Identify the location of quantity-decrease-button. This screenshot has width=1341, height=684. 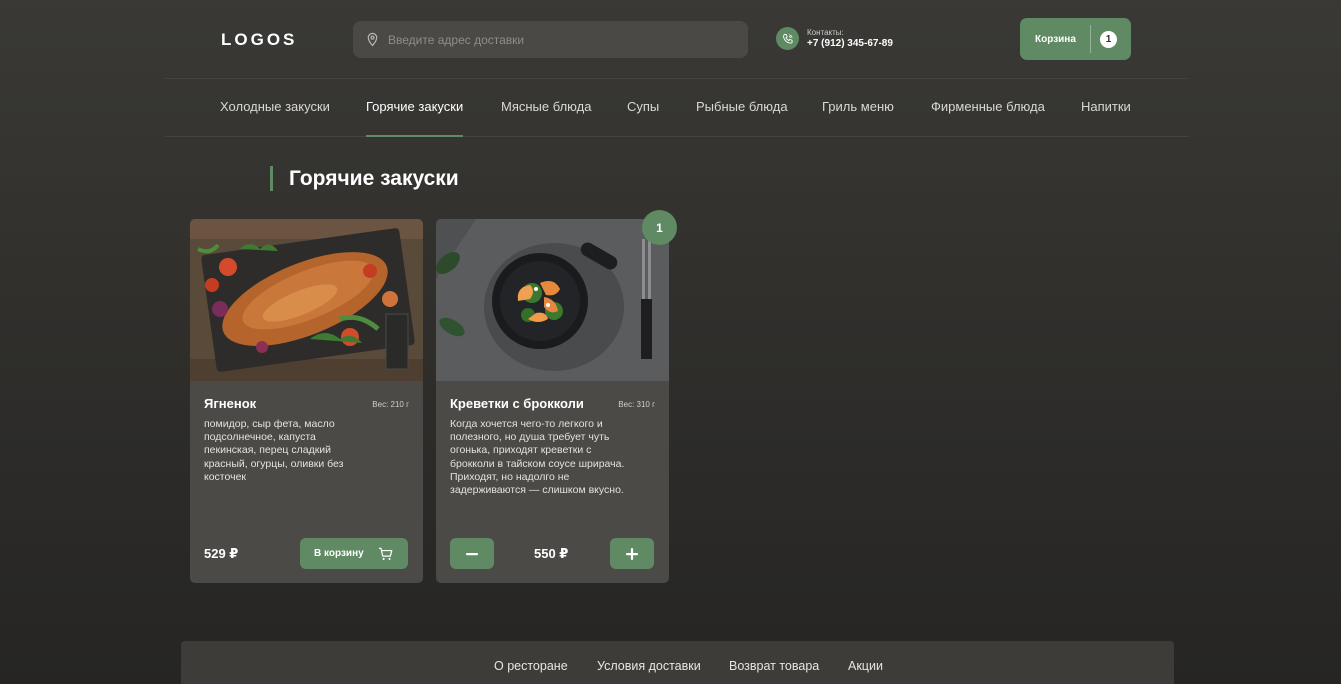
(472, 553).